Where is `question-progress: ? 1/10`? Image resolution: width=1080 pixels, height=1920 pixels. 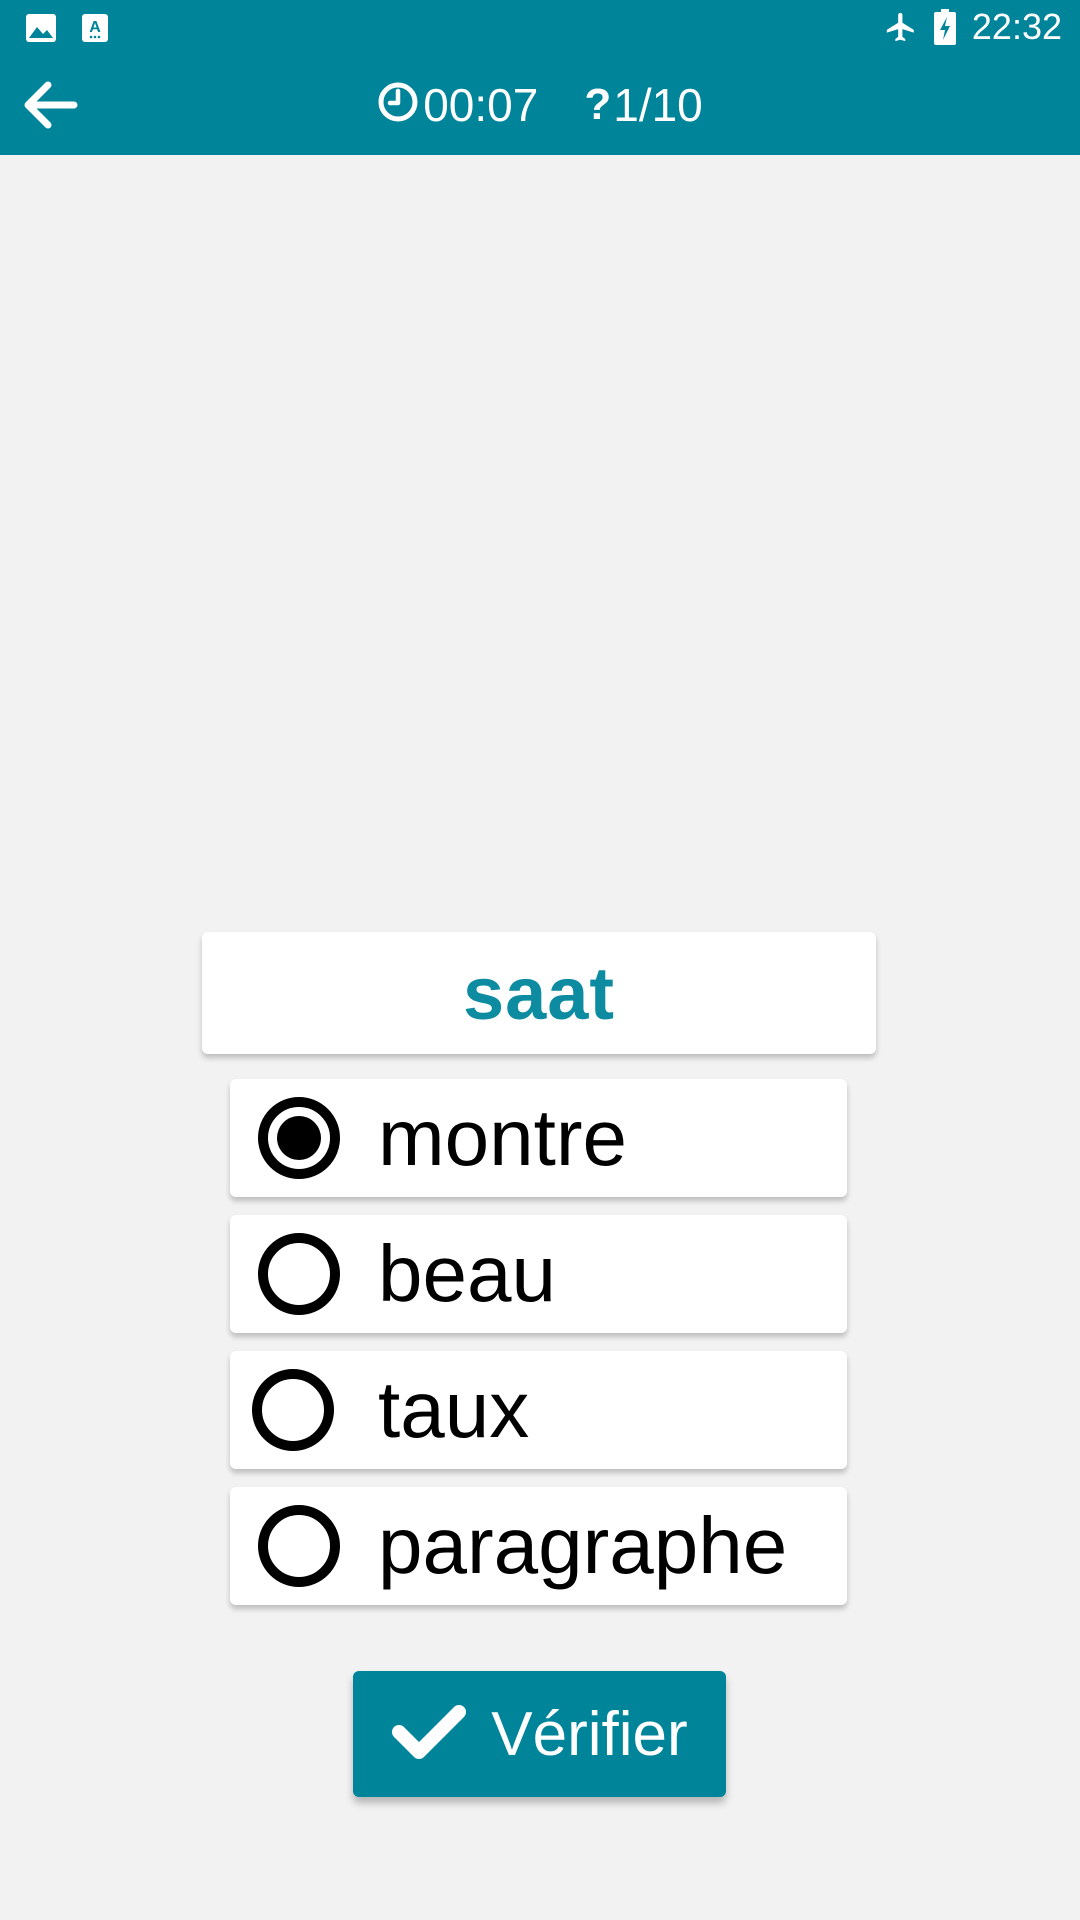
question-progress: ? 1/10 is located at coordinates (643, 105).